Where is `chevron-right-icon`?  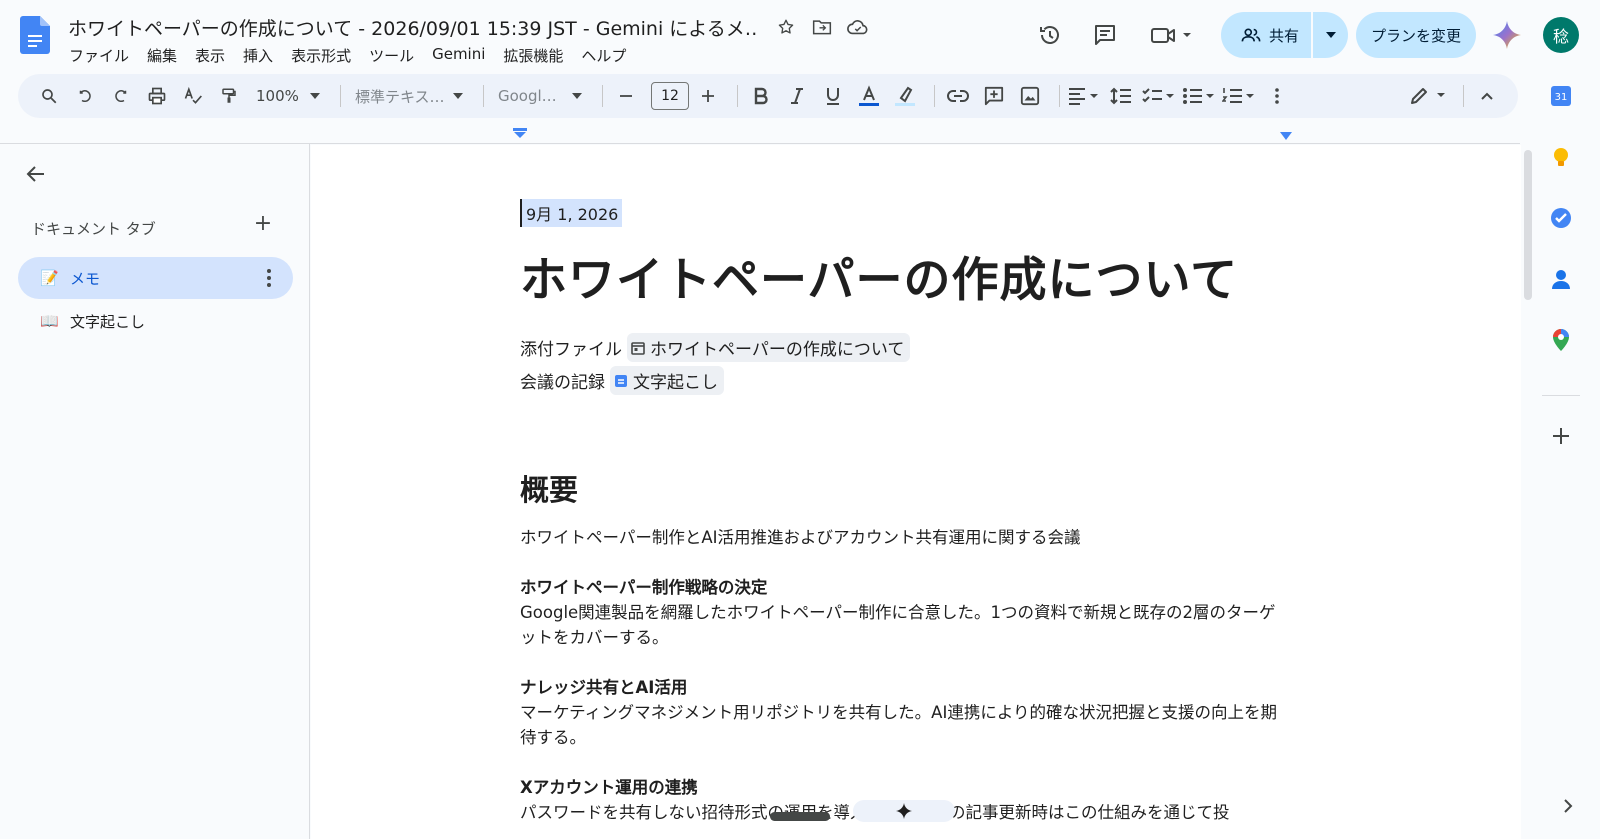 chevron-right-icon is located at coordinates (1568, 806).